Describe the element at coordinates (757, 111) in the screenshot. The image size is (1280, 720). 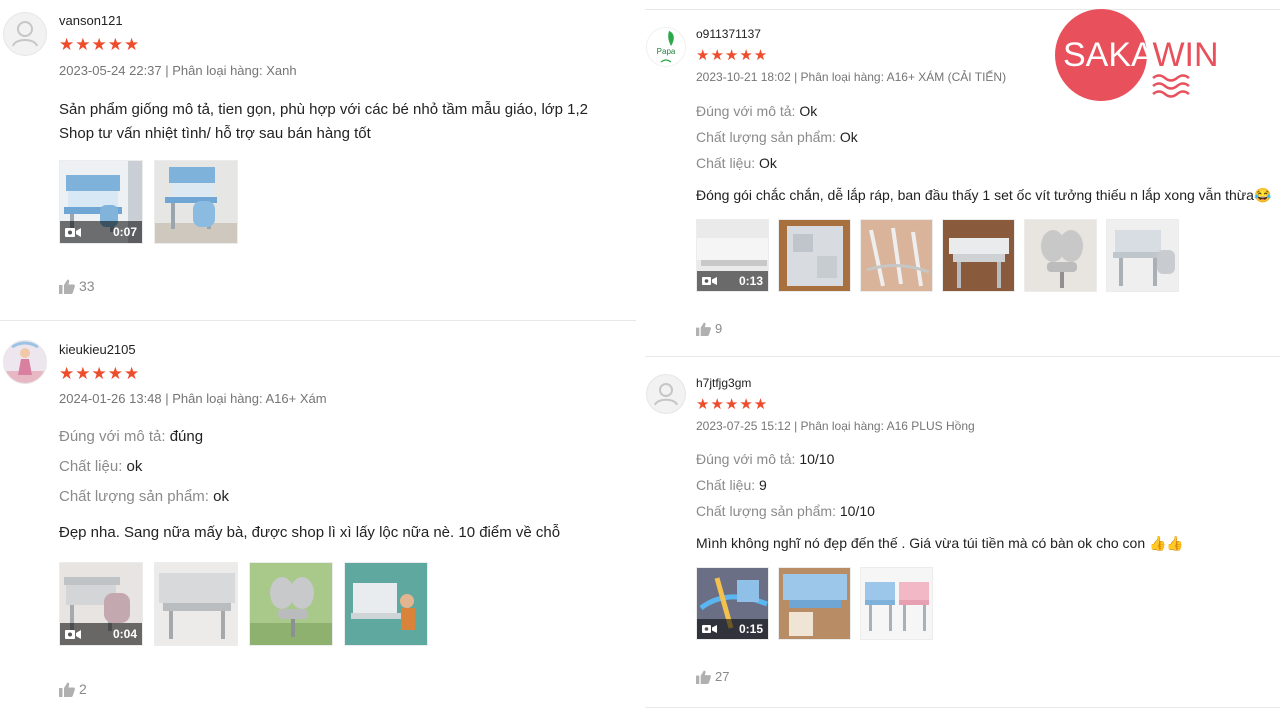
I see `attr-description: Đúng với mô tả: Ok` at that location.